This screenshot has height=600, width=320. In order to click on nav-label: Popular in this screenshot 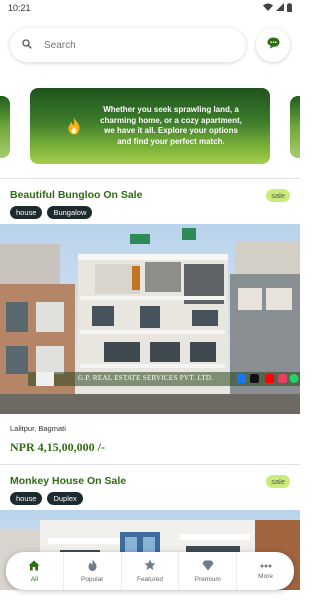, I will do `click(92, 579)`.